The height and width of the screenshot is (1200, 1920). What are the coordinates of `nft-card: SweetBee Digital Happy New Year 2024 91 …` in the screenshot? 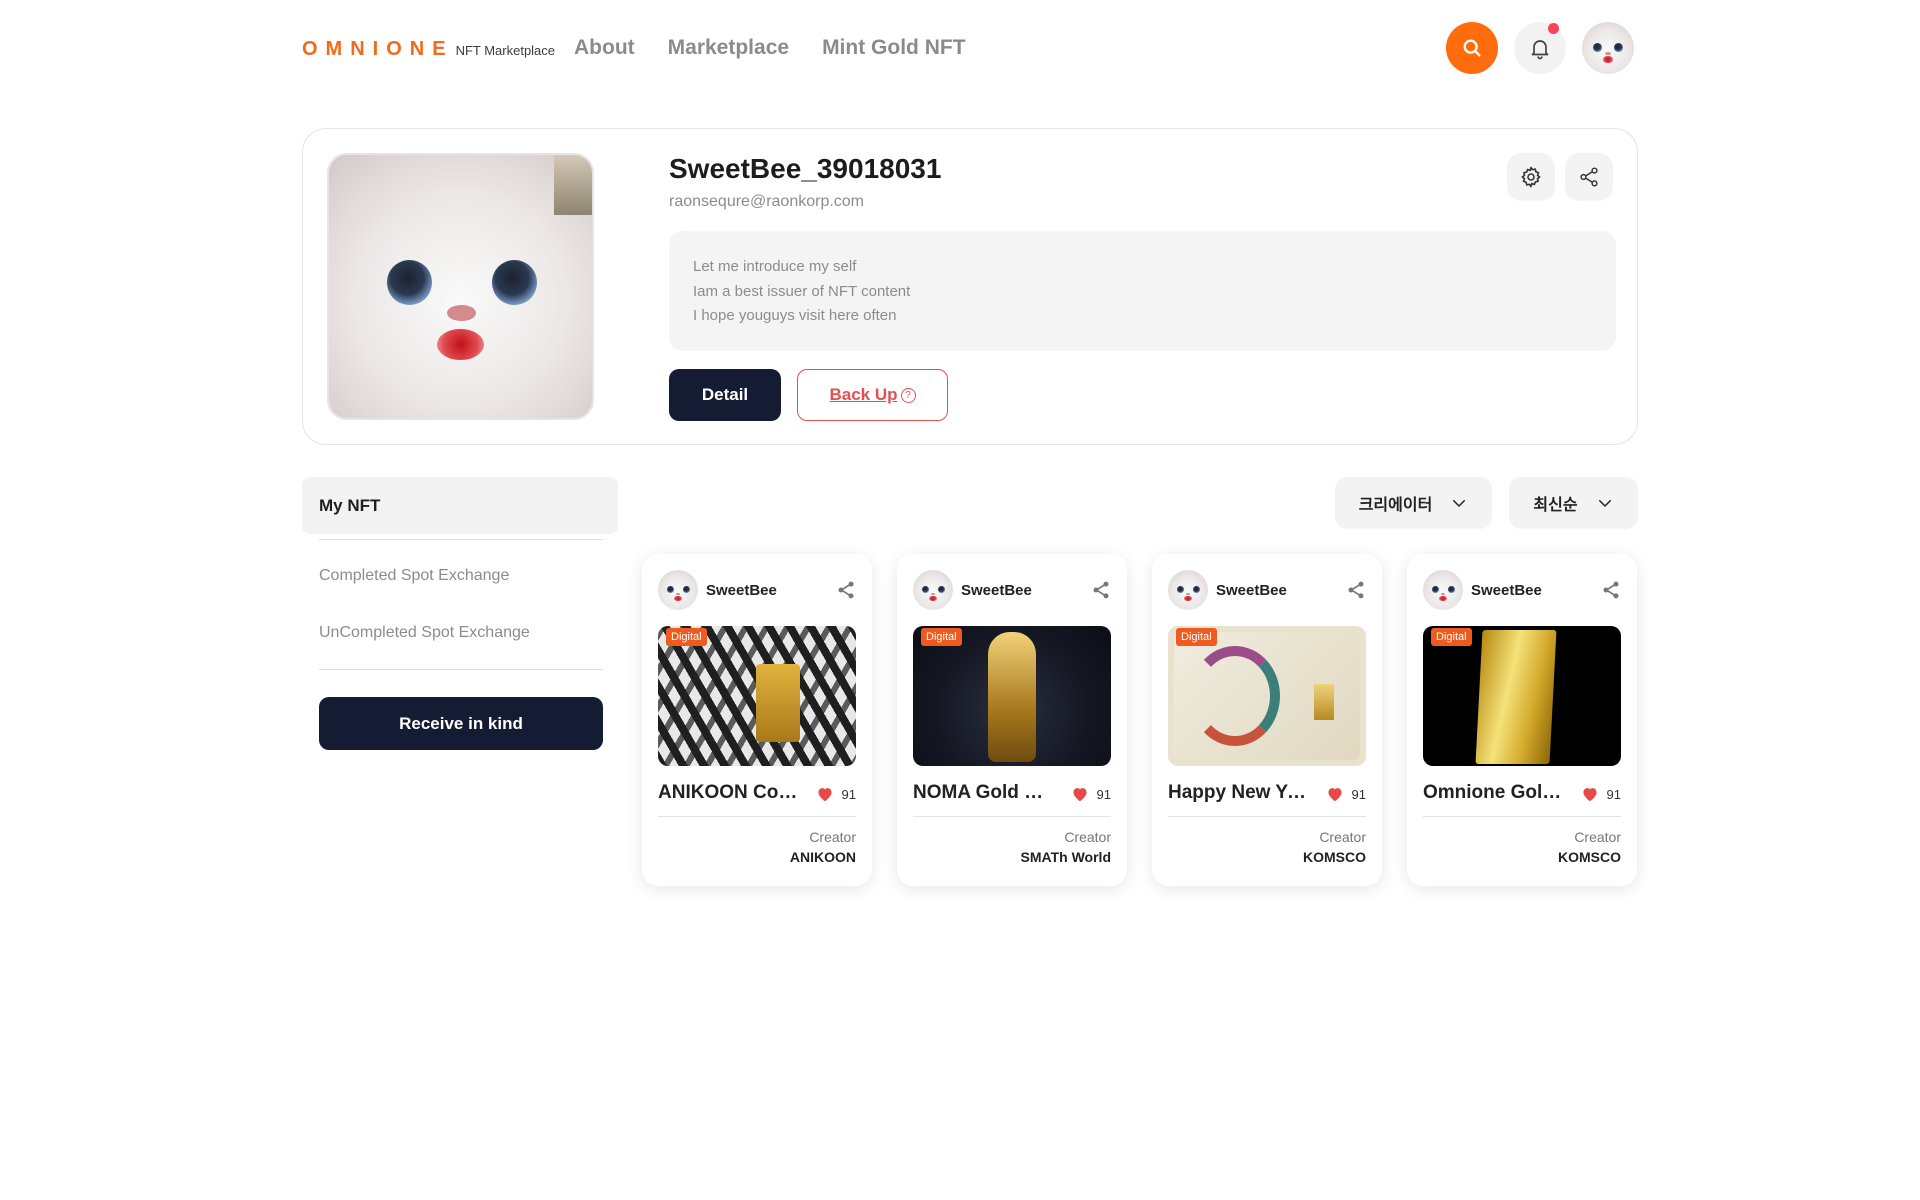 It's located at (1267, 720).